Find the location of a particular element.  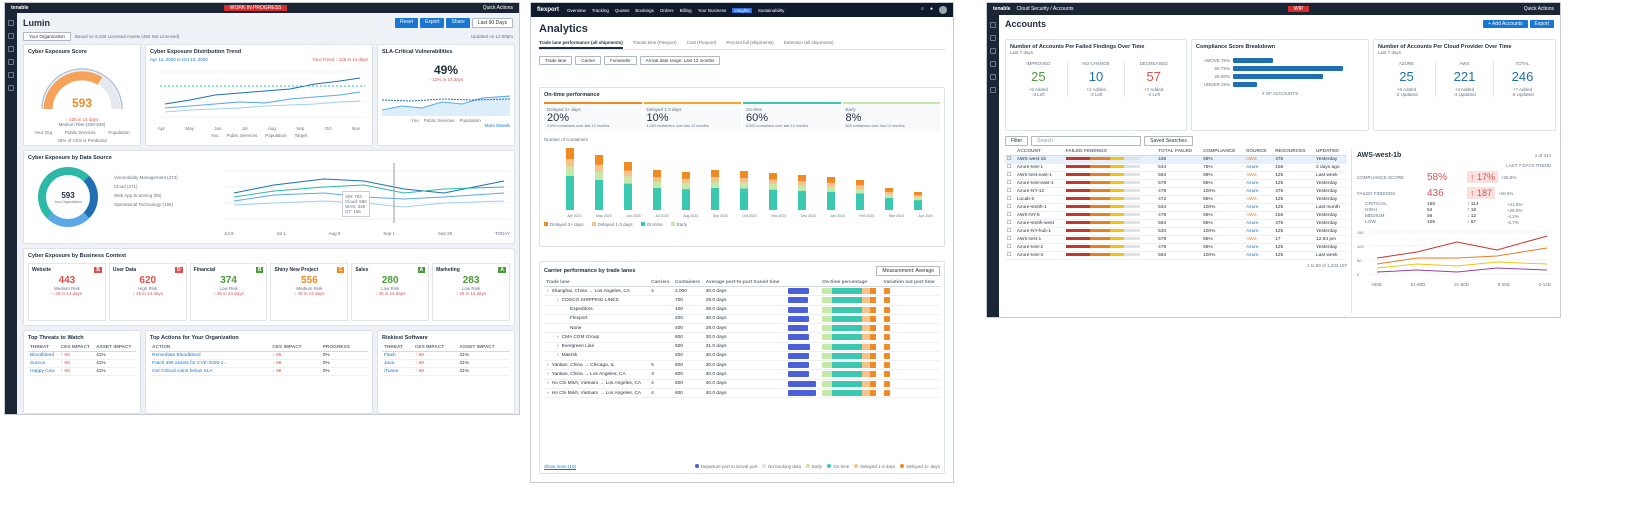

table-row: ☐ Azure-test-2 479 95% Azure 125 Yesterday is located at coordinates (1176, 247).